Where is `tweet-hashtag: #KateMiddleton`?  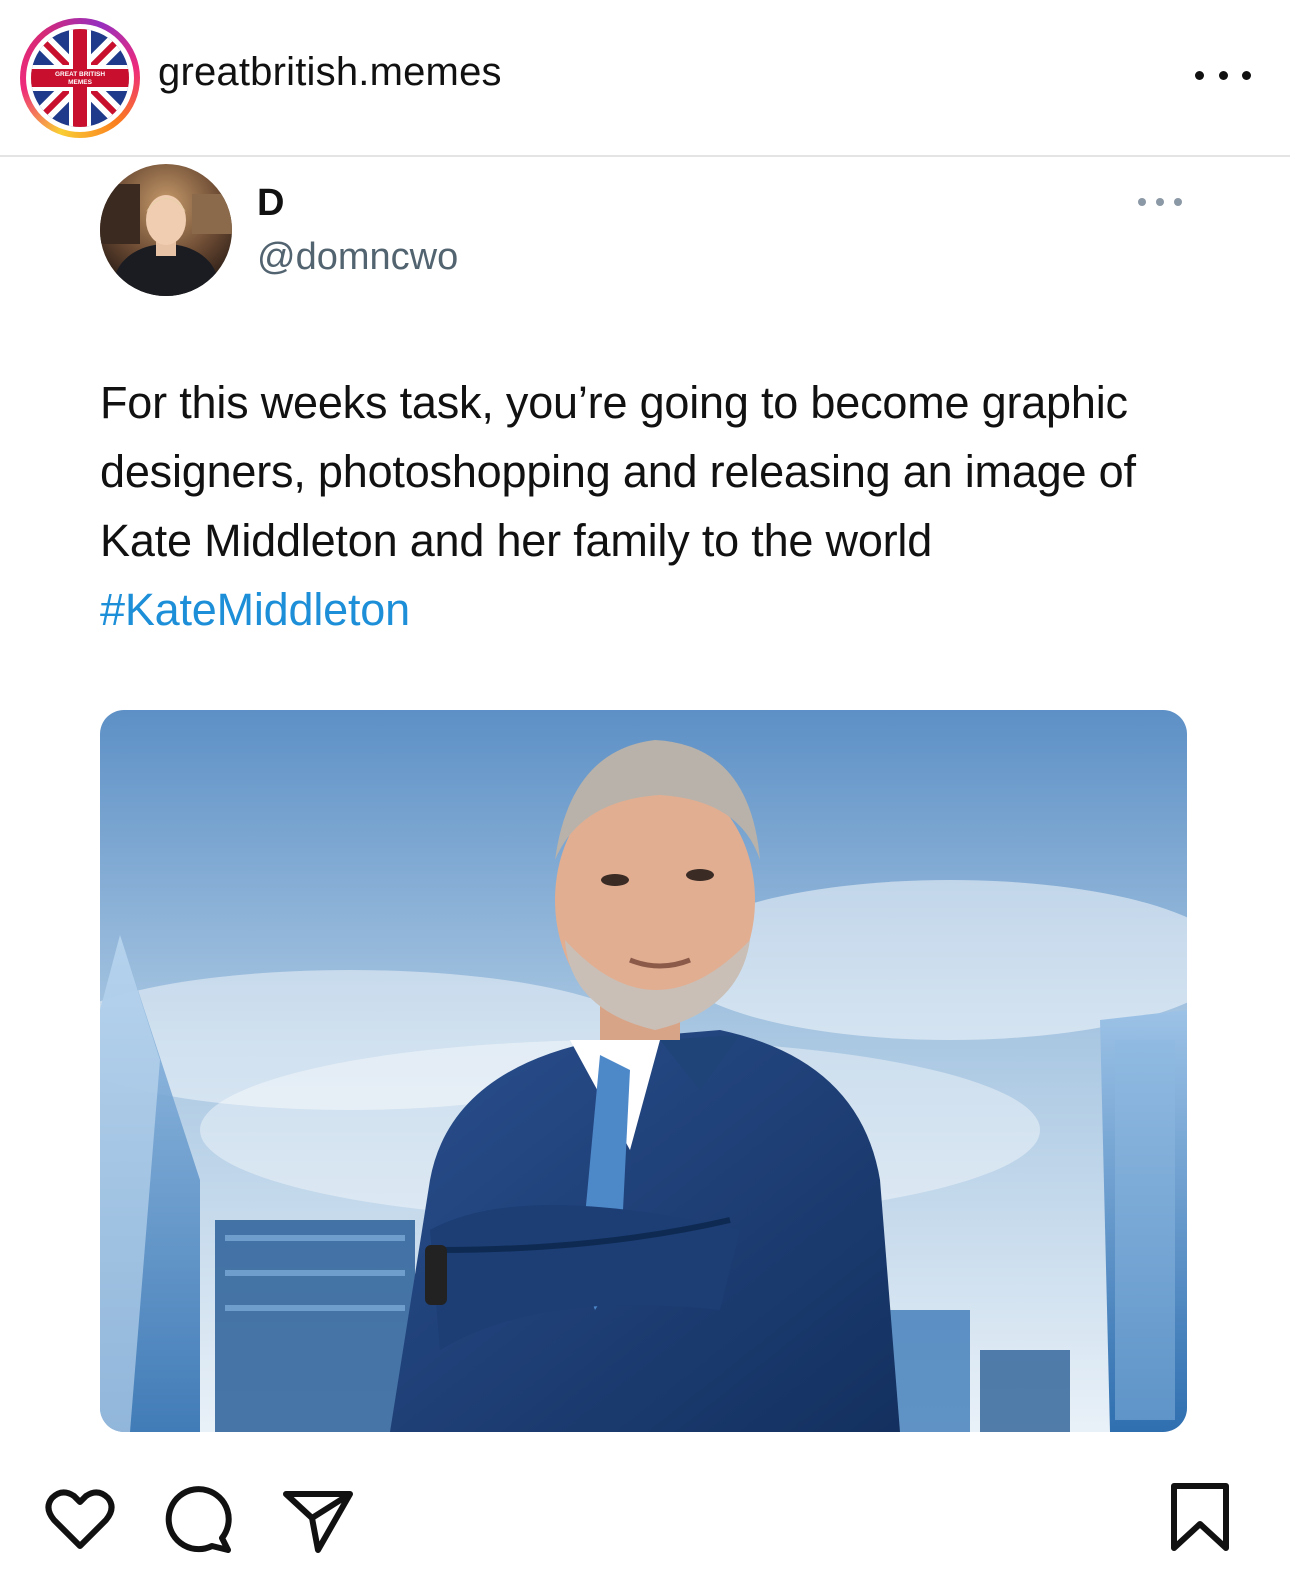
tweet-hashtag: #KateMiddleton is located at coordinates (255, 609).